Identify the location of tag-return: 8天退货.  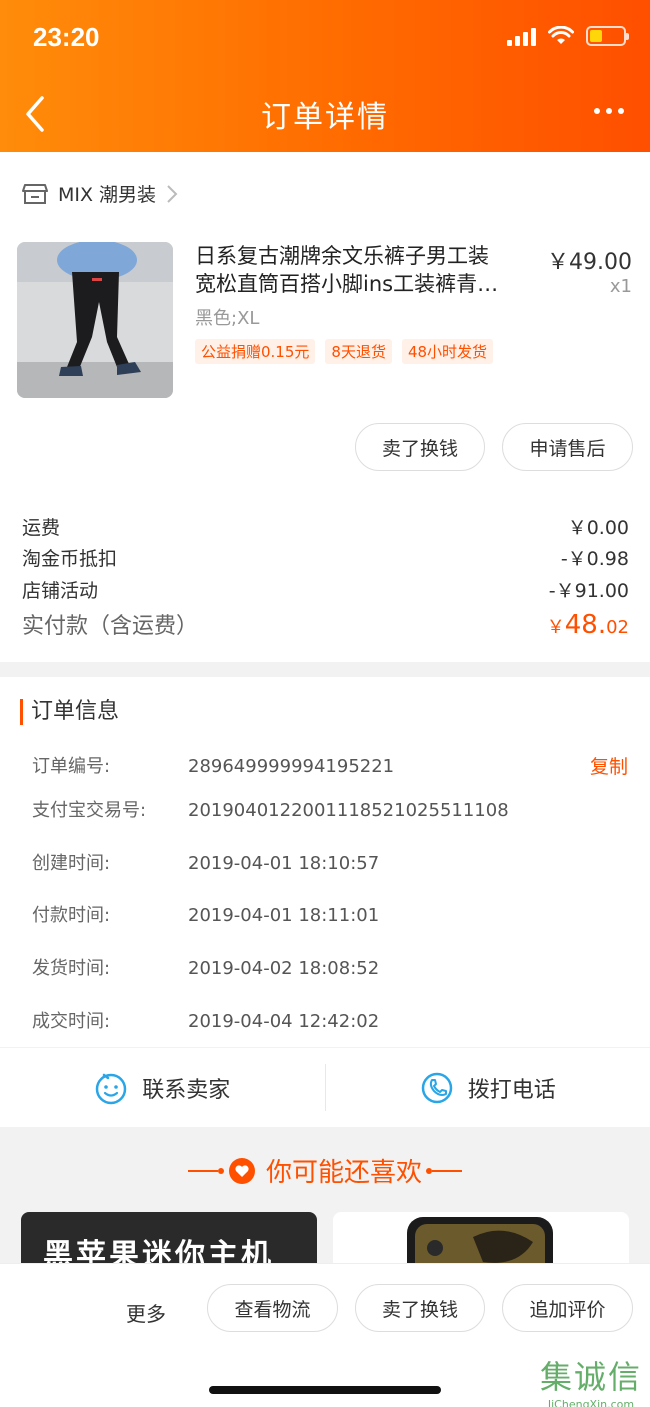
(358, 351).